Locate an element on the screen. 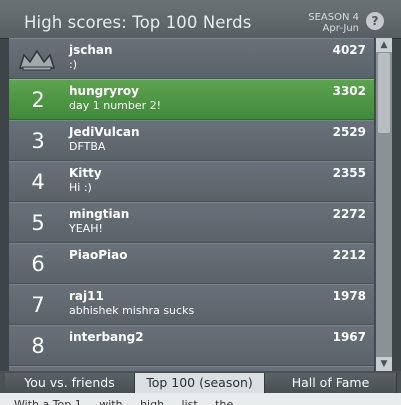 The height and width of the screenshot is (405, 401). player-status: day 1 number 2! is located at coordinates (115, 105).